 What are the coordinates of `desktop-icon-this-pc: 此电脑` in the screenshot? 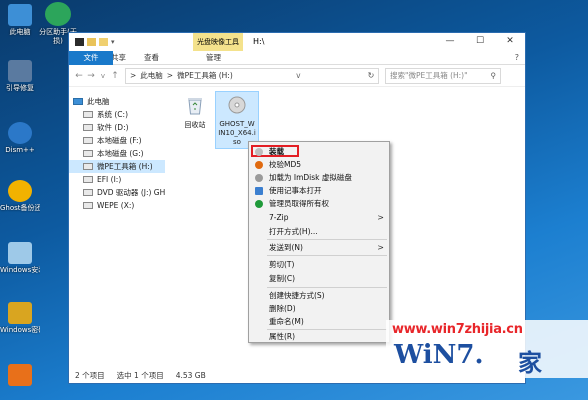 It's located at (20, 20).